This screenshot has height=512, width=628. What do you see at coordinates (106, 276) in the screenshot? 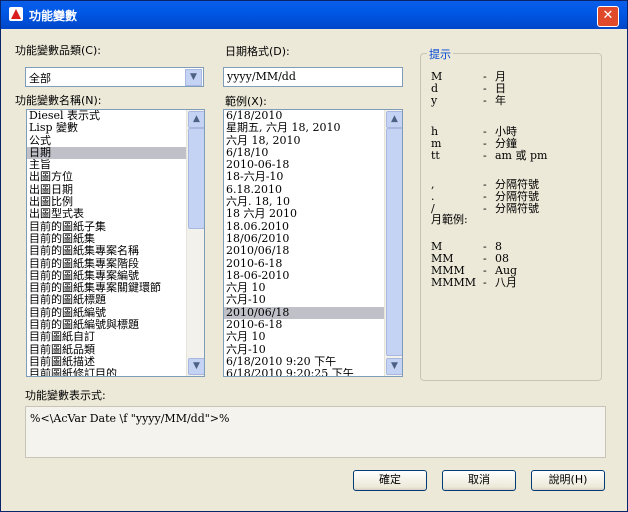
I see `list-item: 目前的圖紙集專案編號` at bounding box center [106, 276].